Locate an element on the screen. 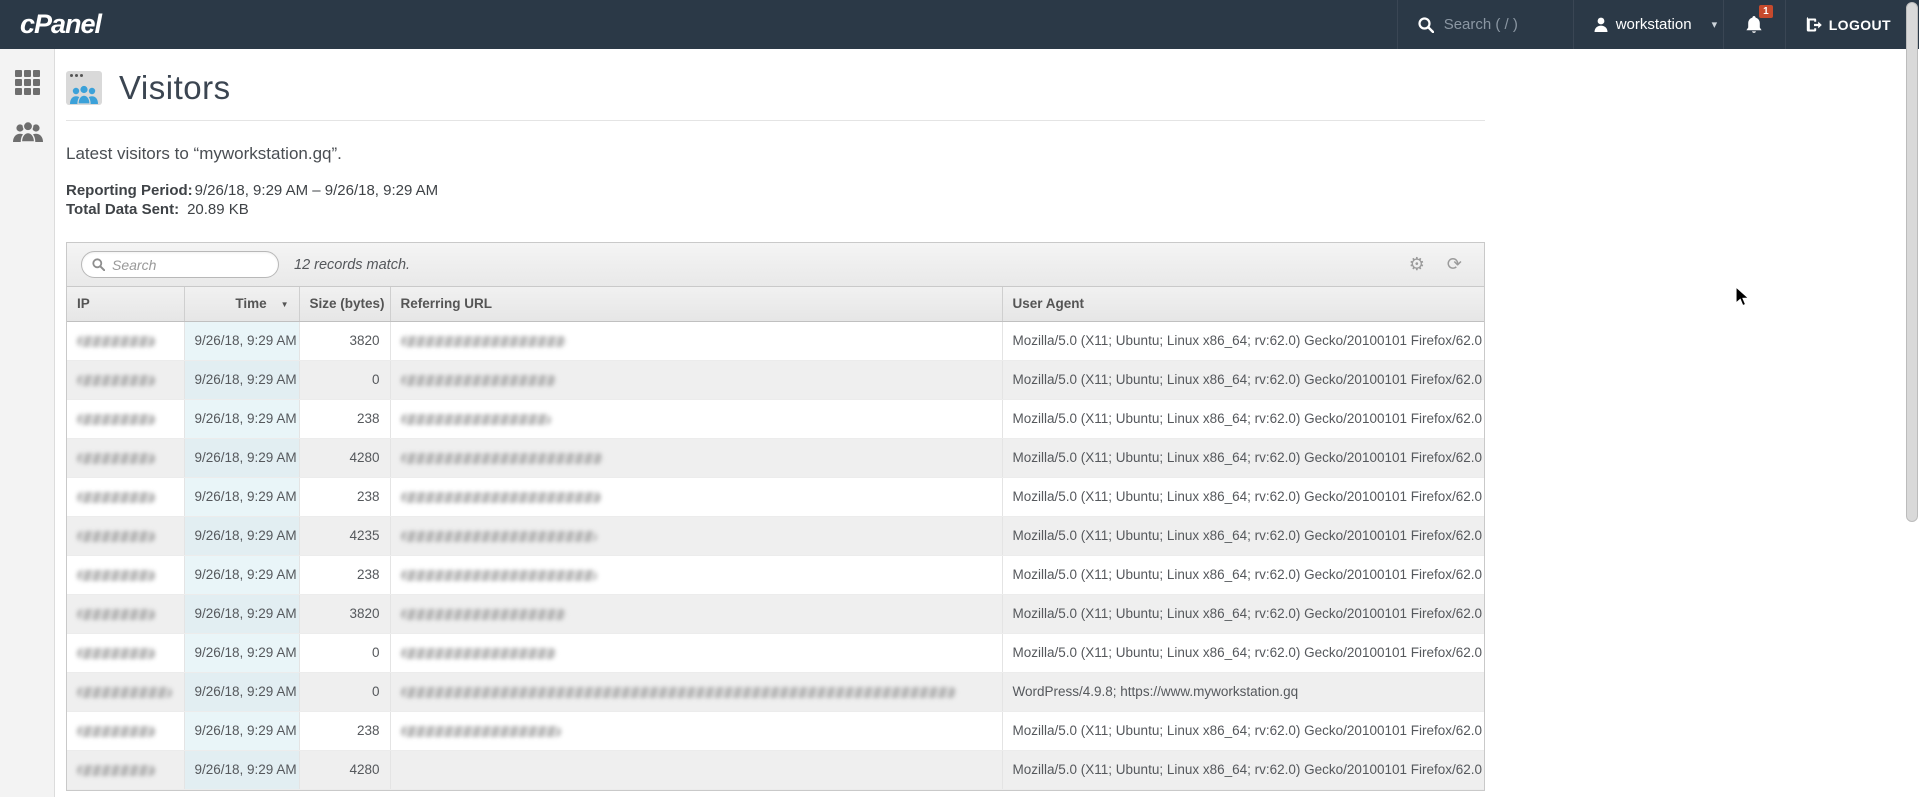 The image size is (1919, 797). cell-size: 3820 is located at coordinates (345, 614).